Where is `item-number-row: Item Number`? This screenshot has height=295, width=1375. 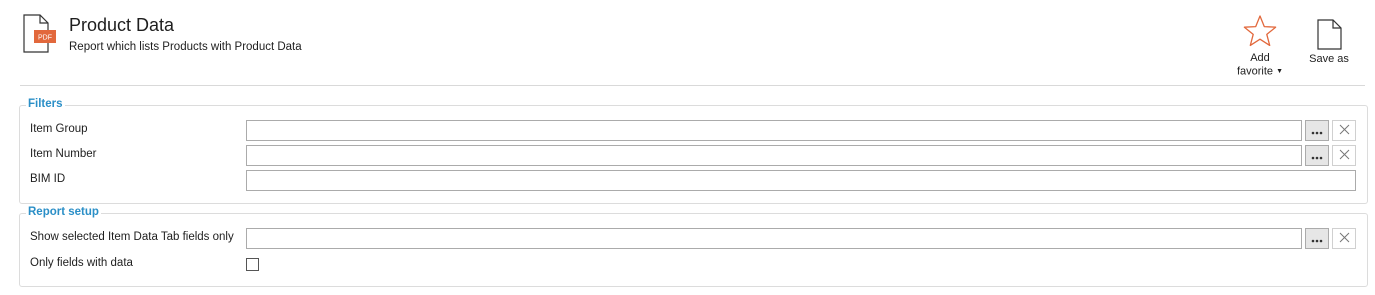
item-number-row: Item Number is located at coordinates (693, 157).